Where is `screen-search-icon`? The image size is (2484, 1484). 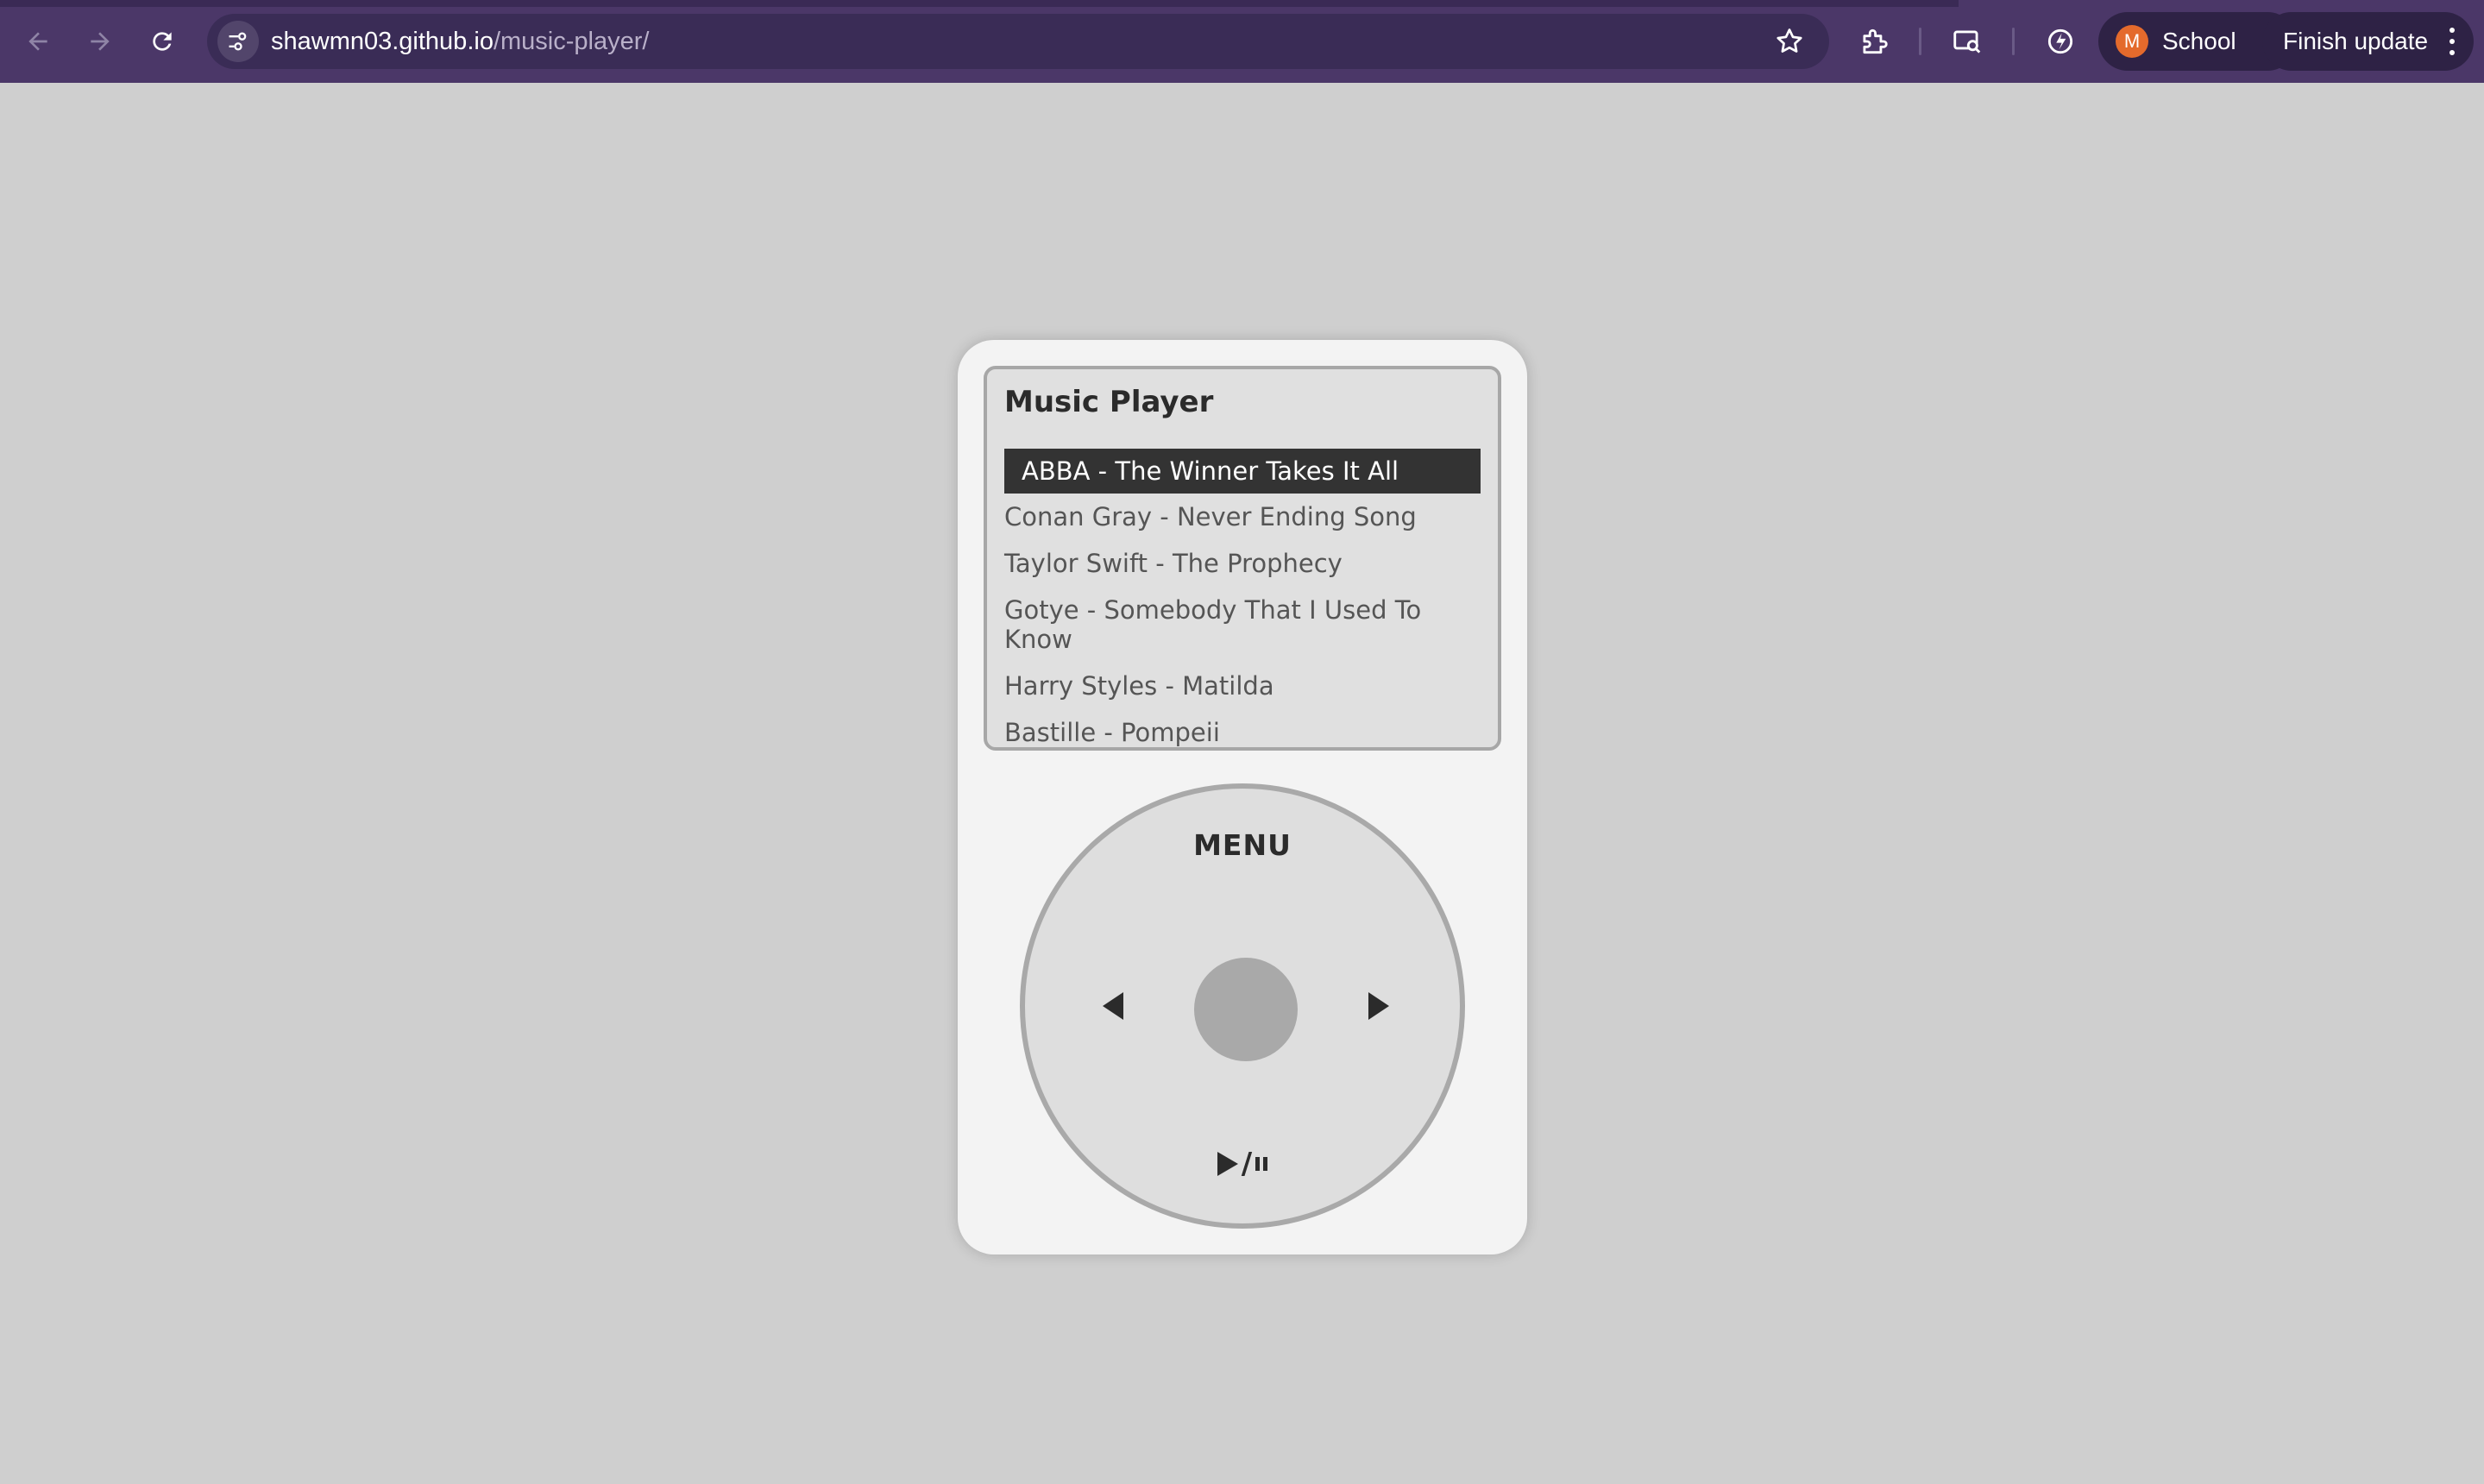 screen-search-icon is located at coordinates (1967, 41).